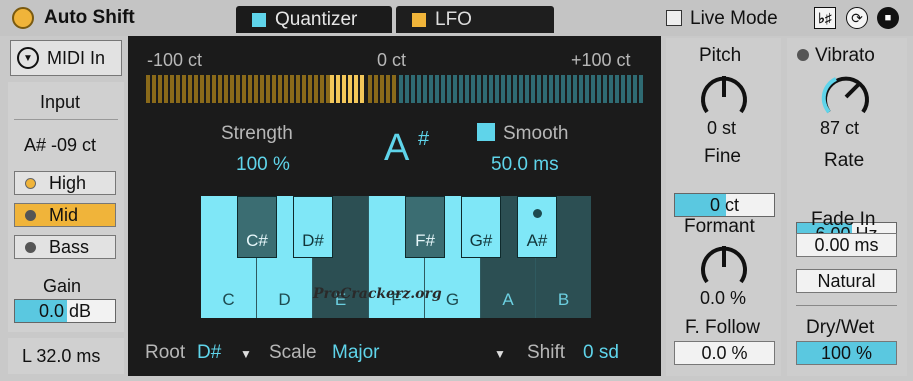  Describe the element at coordinates (537, 227) in the screenshot. I see `key-a-sharp: A#` at that location.